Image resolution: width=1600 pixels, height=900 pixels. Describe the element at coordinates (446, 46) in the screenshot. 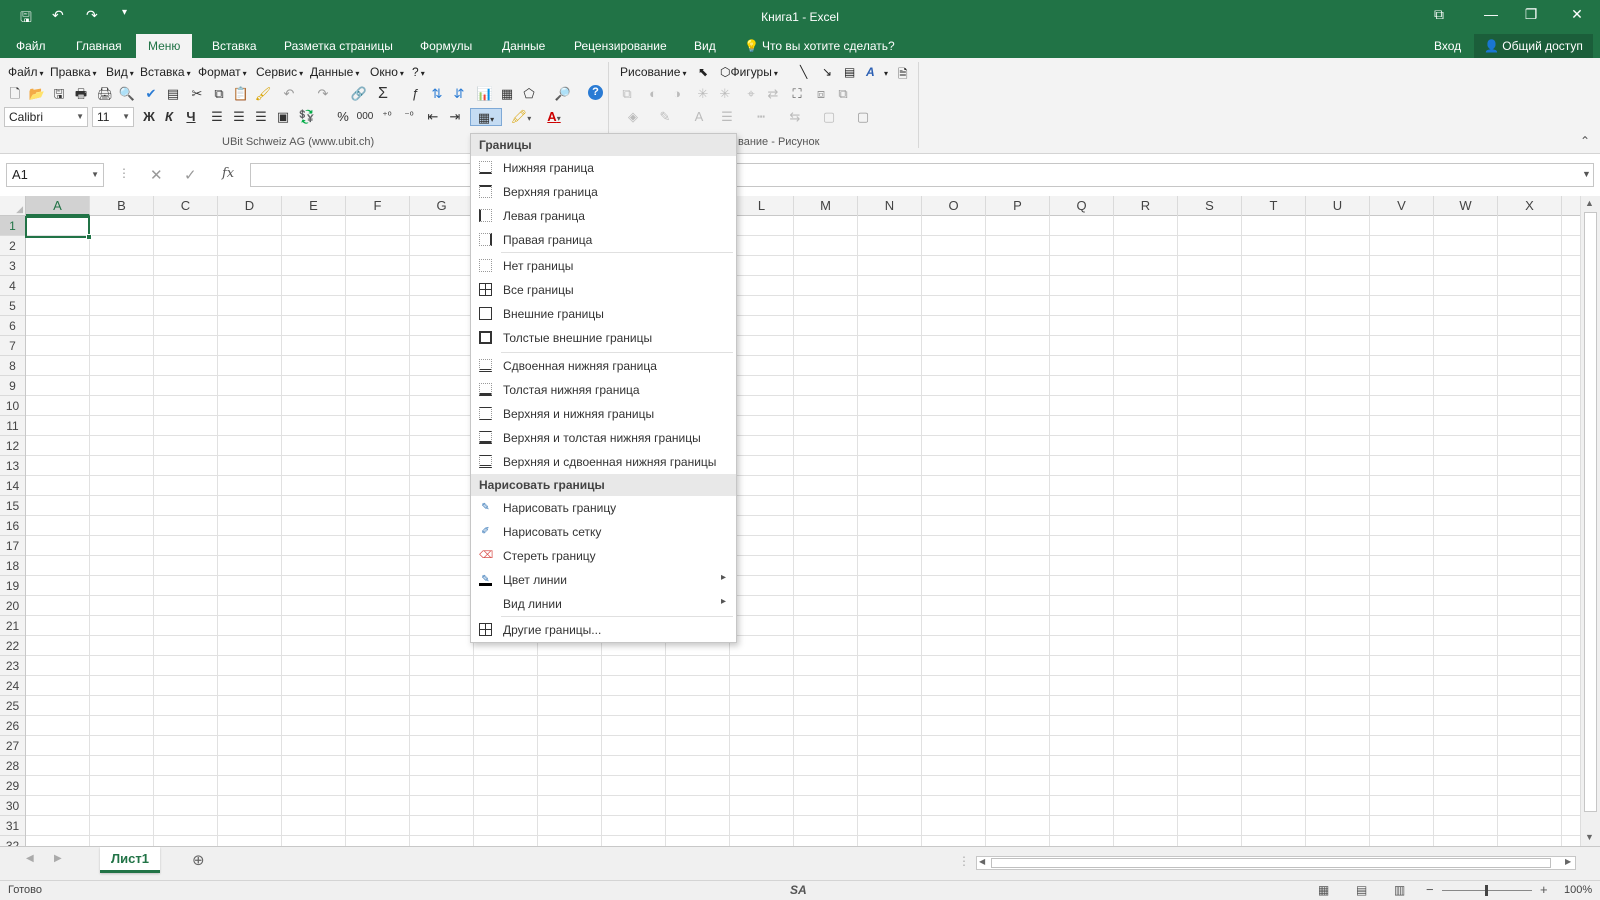

I see `tab-formulas: Формулы` at that location.